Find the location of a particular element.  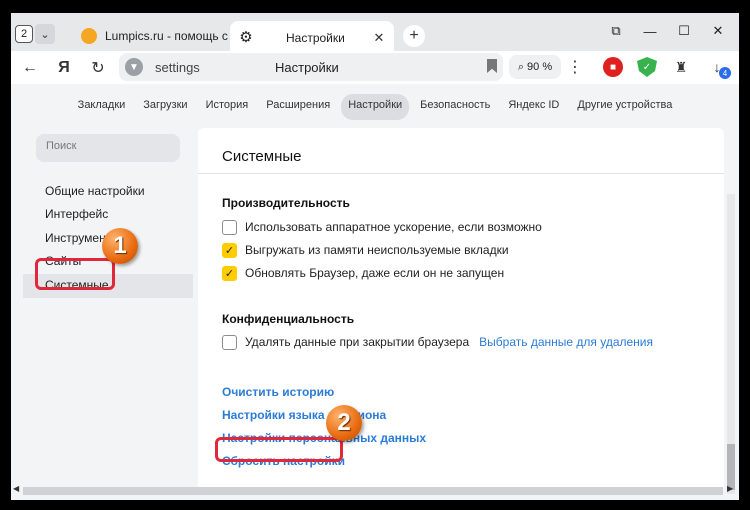

zoom-level: 90 % is located at coordinates (540, 67).